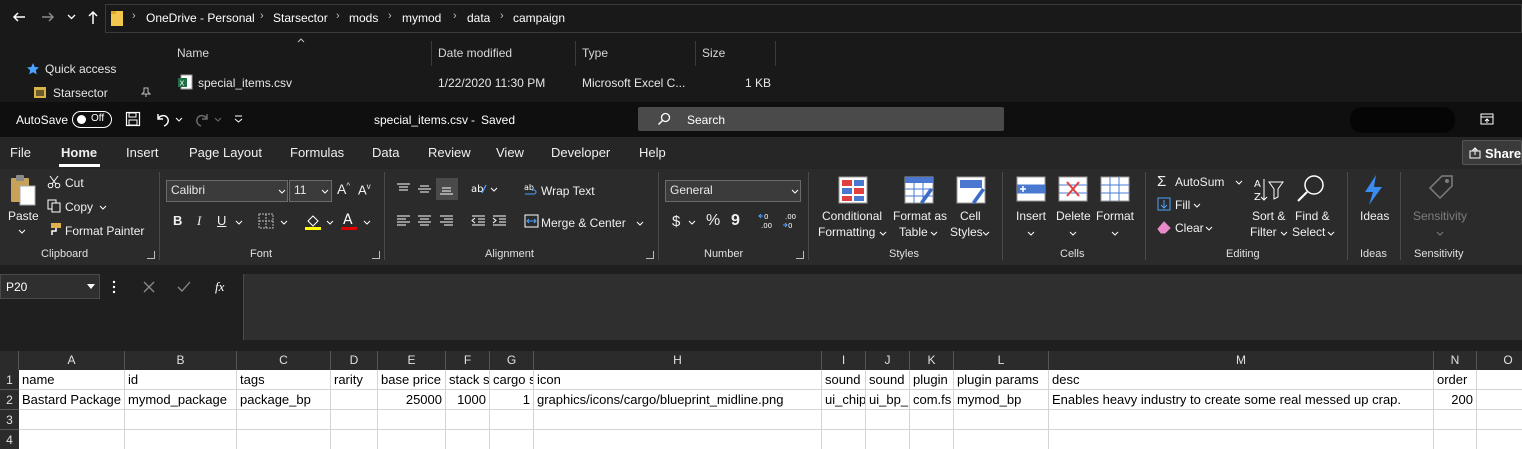 The width and height of the screenshot is (1522, 449). What do you see at coordinates (479, 188) in the screenshot?
I see `orientation-icon: ab` at bounding box center [479, 188].